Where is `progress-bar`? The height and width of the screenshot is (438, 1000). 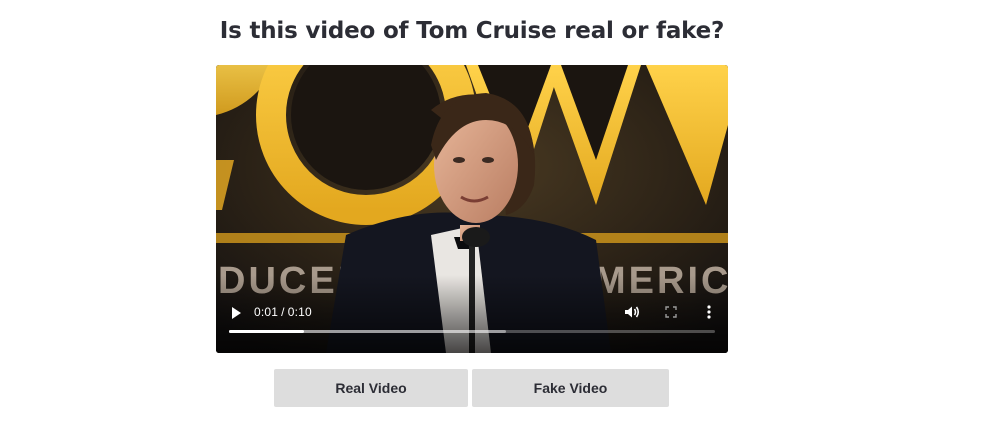 progress-bar is located at coordinates (472, 331).